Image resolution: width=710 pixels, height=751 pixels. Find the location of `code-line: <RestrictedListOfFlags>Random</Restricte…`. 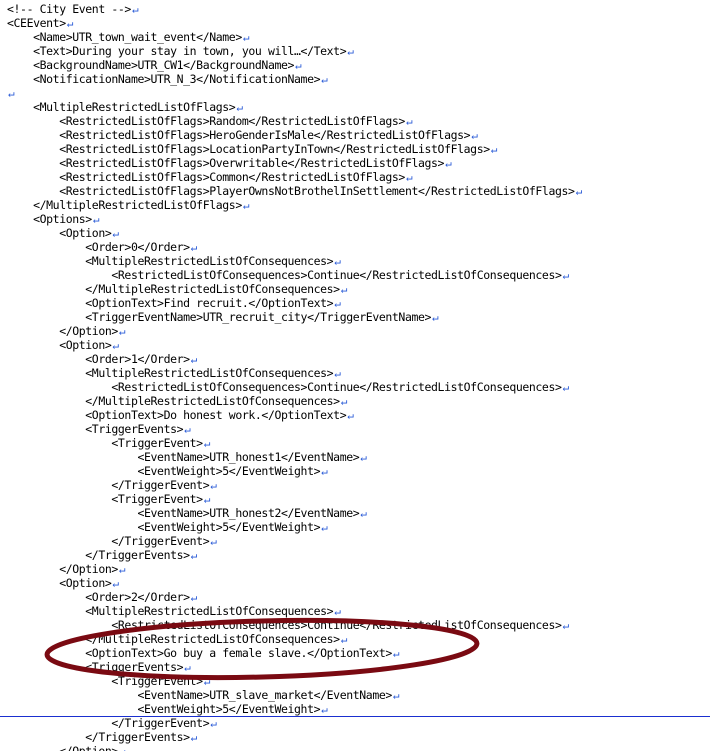

code-line: <RestrictedListOfFlags>Random</Restricte… is located at coordinates (294, 121).